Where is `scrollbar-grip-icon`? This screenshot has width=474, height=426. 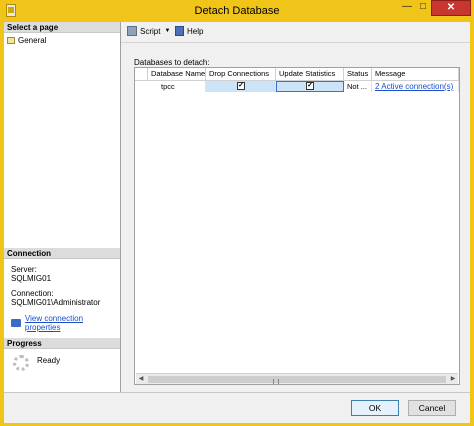
scrollbar-grip-icon is located at coordinates (276, 381).